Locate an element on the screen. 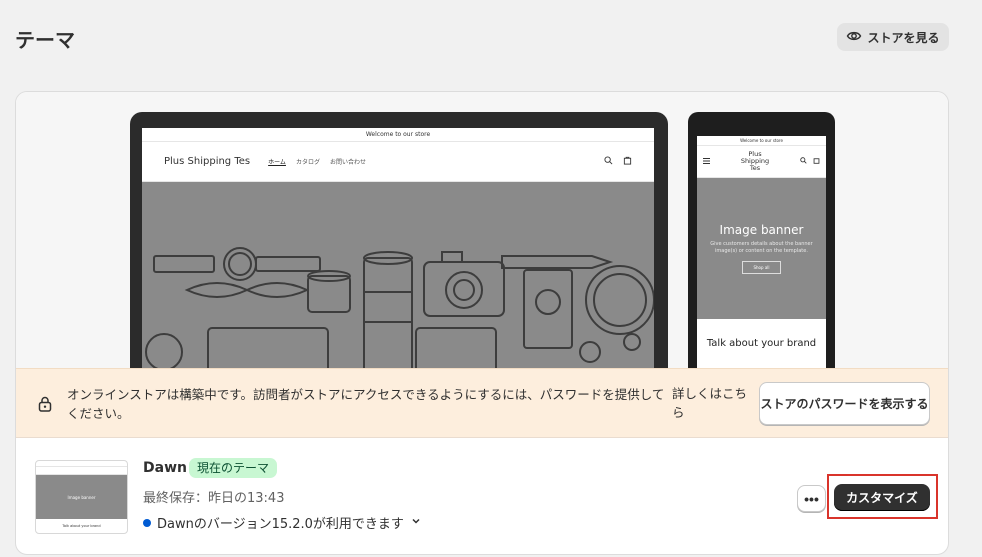 The width and height of the screenshot is (982, 557). theme-thumbnail: Image banner Talk about your brand is located at coordinates (81, 497).